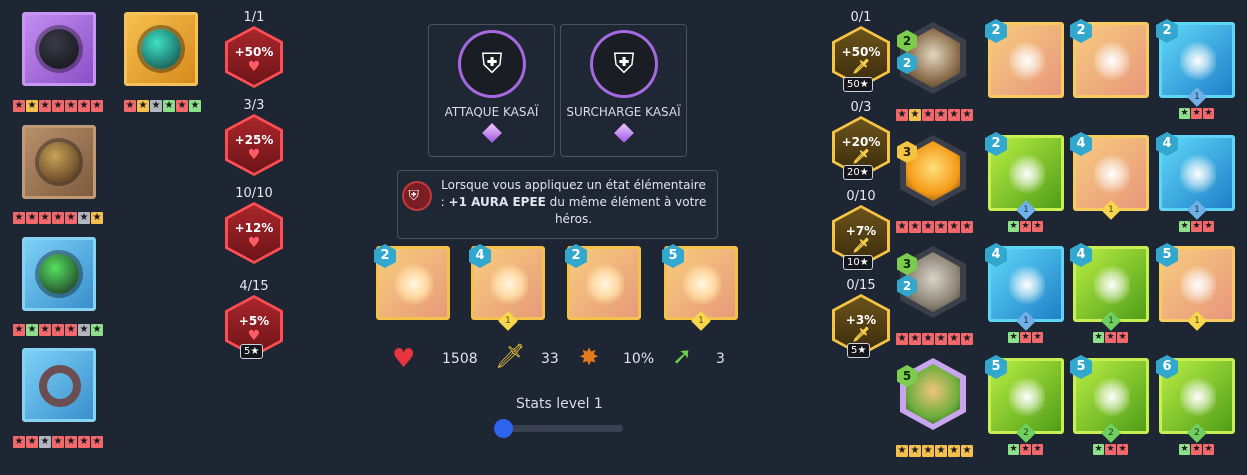 This screenshot has width=1247, height=475. I want to click on gem-level-badge: 2, so click(1111, 433).